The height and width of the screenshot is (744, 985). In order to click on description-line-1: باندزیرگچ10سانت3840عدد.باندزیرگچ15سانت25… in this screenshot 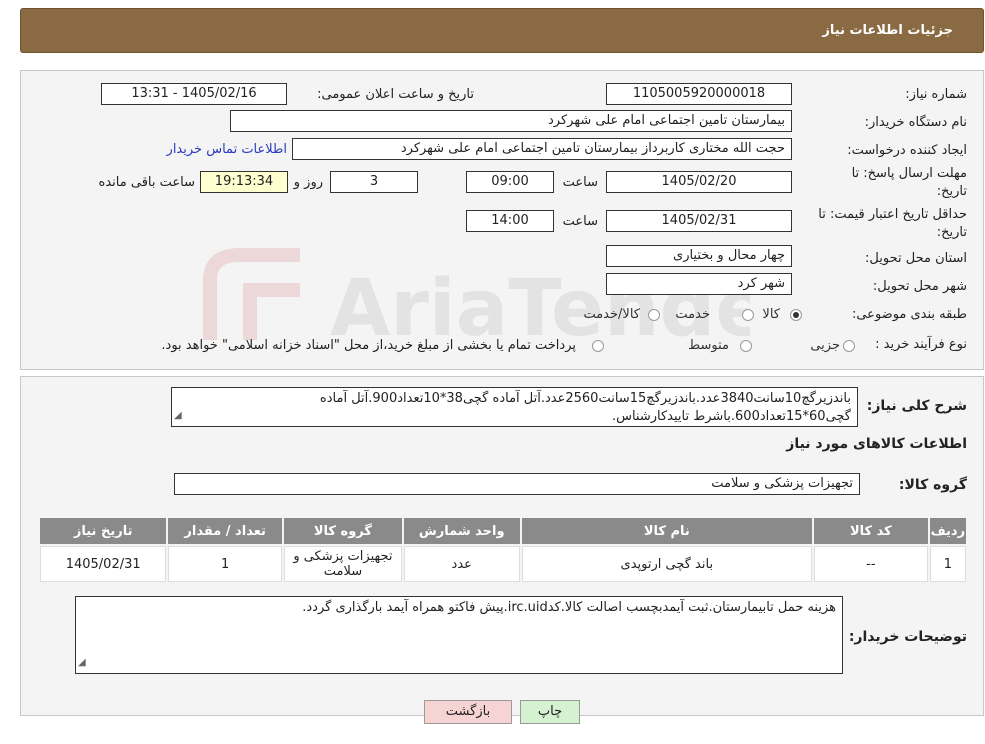, I will do `click(585, 398)`.